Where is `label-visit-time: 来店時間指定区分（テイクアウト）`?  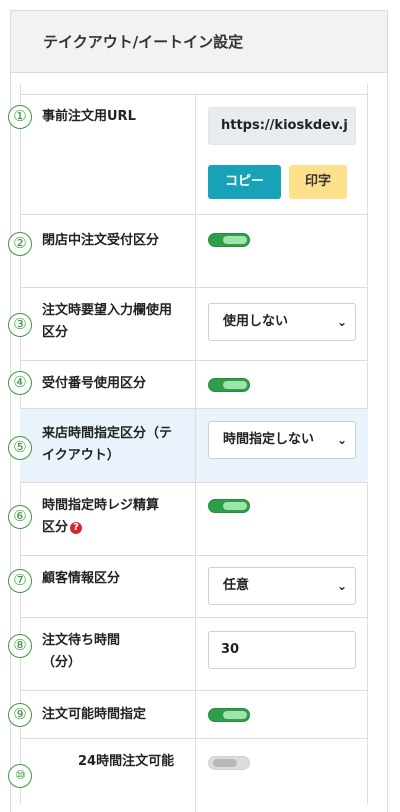 label-visit-time: 来店時間指定区分（テイクアウト） is located at coordinates (107, 444).